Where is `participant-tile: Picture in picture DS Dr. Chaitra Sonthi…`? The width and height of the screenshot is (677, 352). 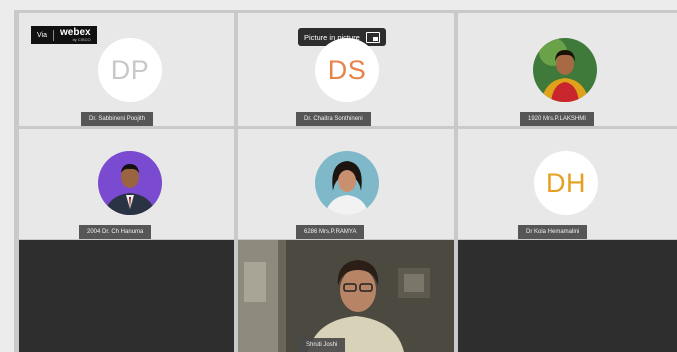 participant-tile: Picture in picture DS Dr. Chaitra Sonthi… is located at coordinates (346, 69).